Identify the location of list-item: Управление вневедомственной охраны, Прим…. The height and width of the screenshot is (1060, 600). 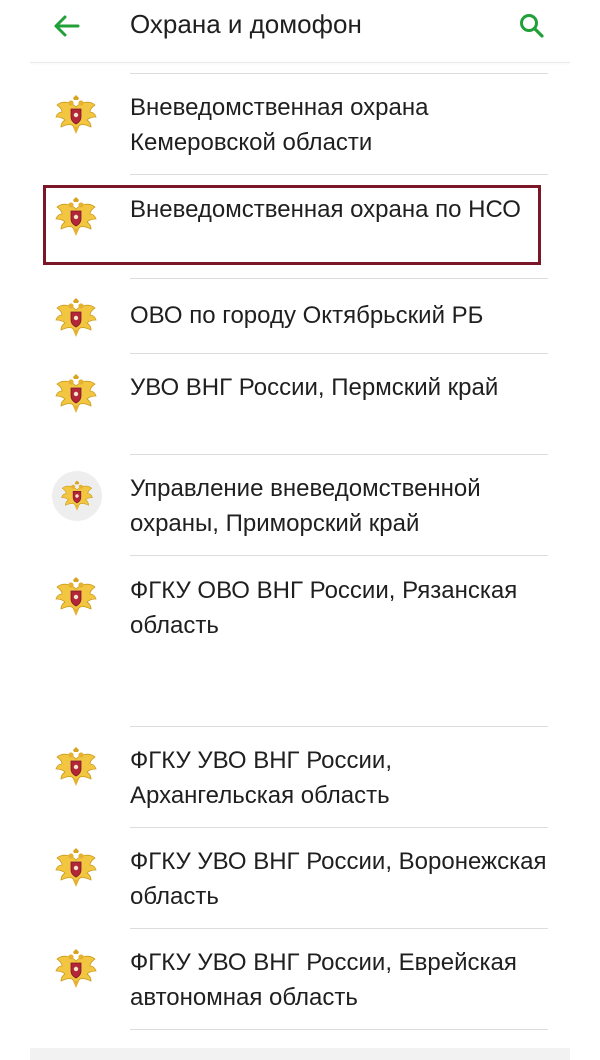
(300, 508).